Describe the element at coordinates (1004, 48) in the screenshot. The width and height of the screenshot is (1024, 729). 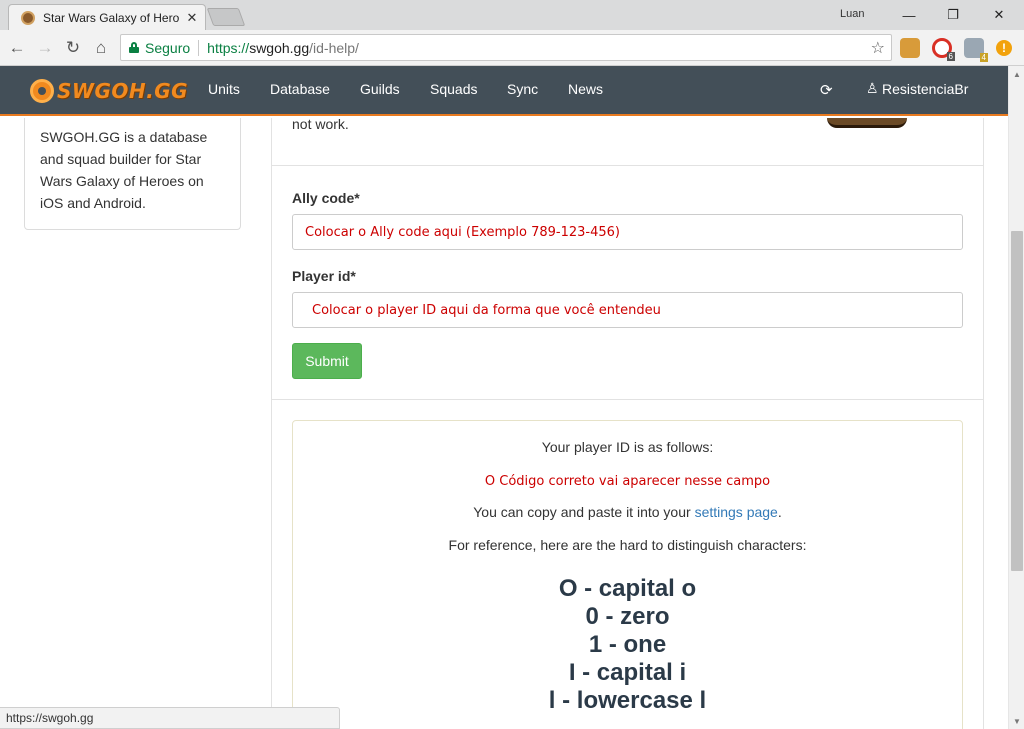
I see `warning-alert-icon: !` at that location.